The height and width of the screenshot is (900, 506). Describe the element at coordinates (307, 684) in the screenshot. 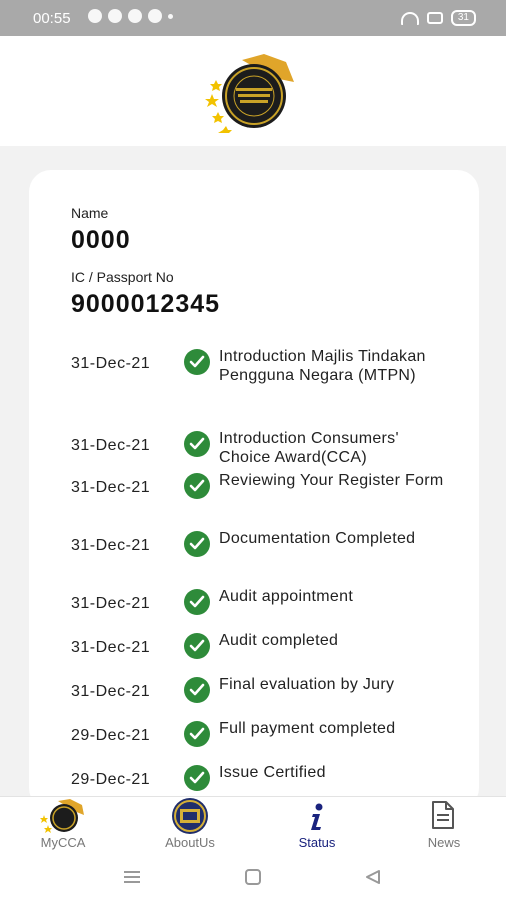

I see `timeline-text: Final evaluation by Jury` at that location.